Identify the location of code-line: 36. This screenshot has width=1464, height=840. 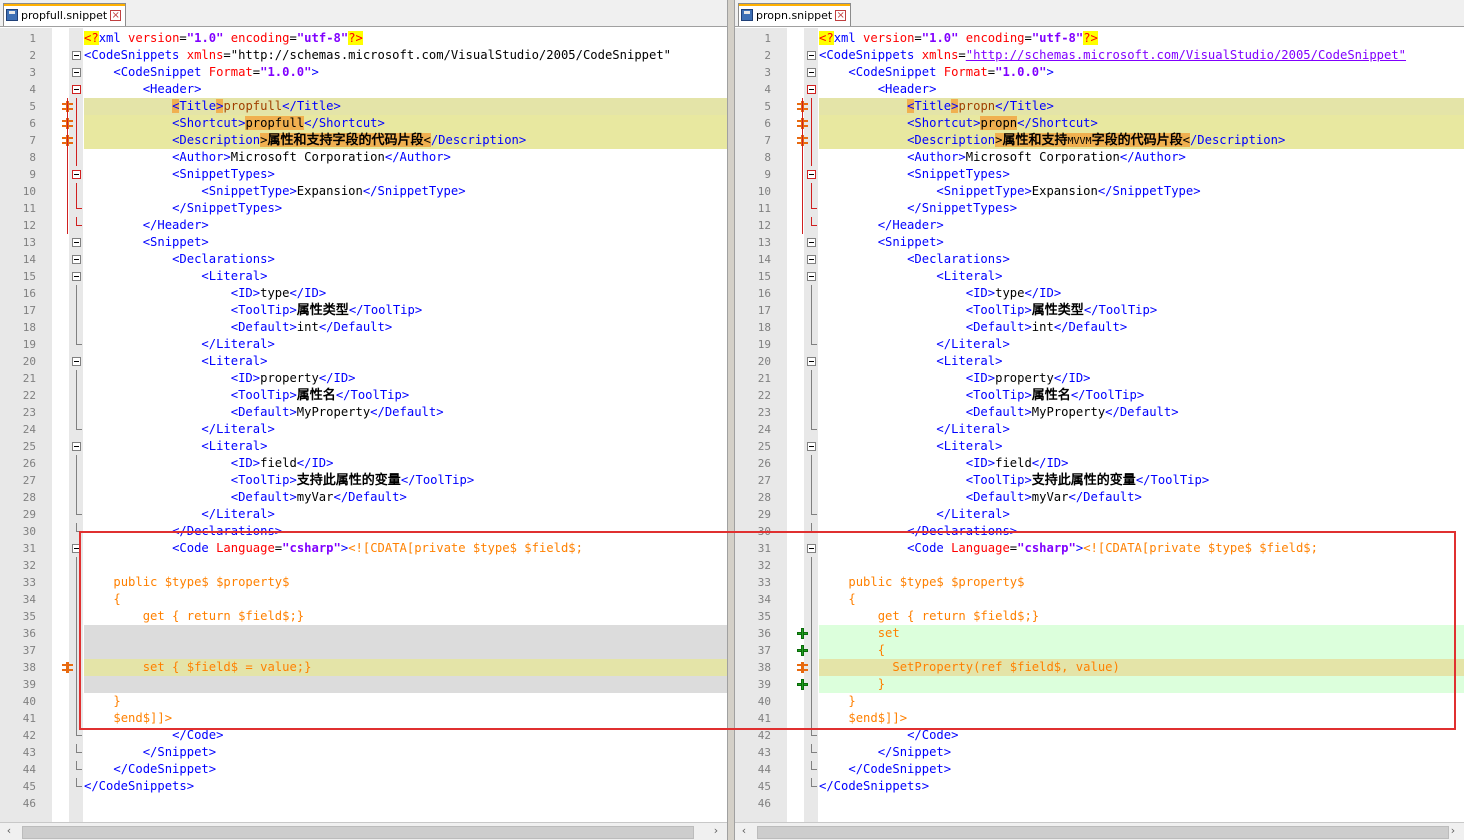
(363, 633).